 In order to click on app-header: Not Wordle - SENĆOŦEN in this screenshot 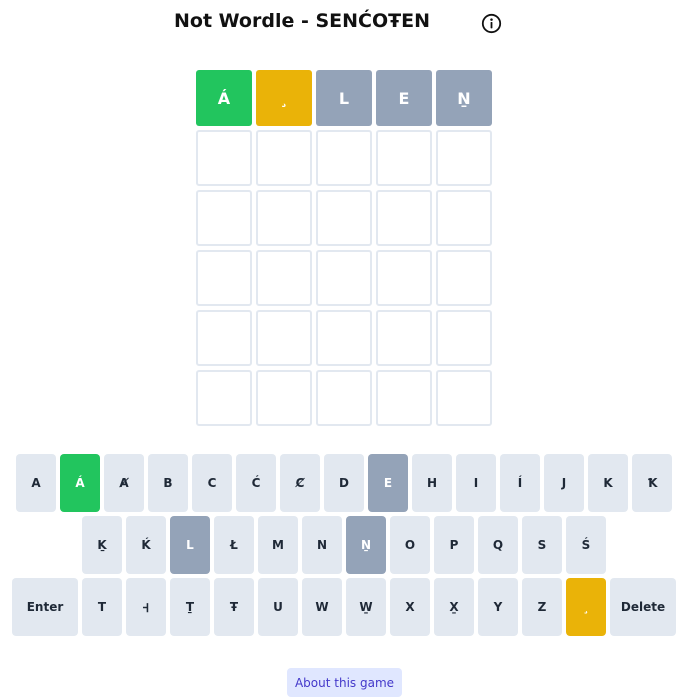, I will do `click(344, 24)`.